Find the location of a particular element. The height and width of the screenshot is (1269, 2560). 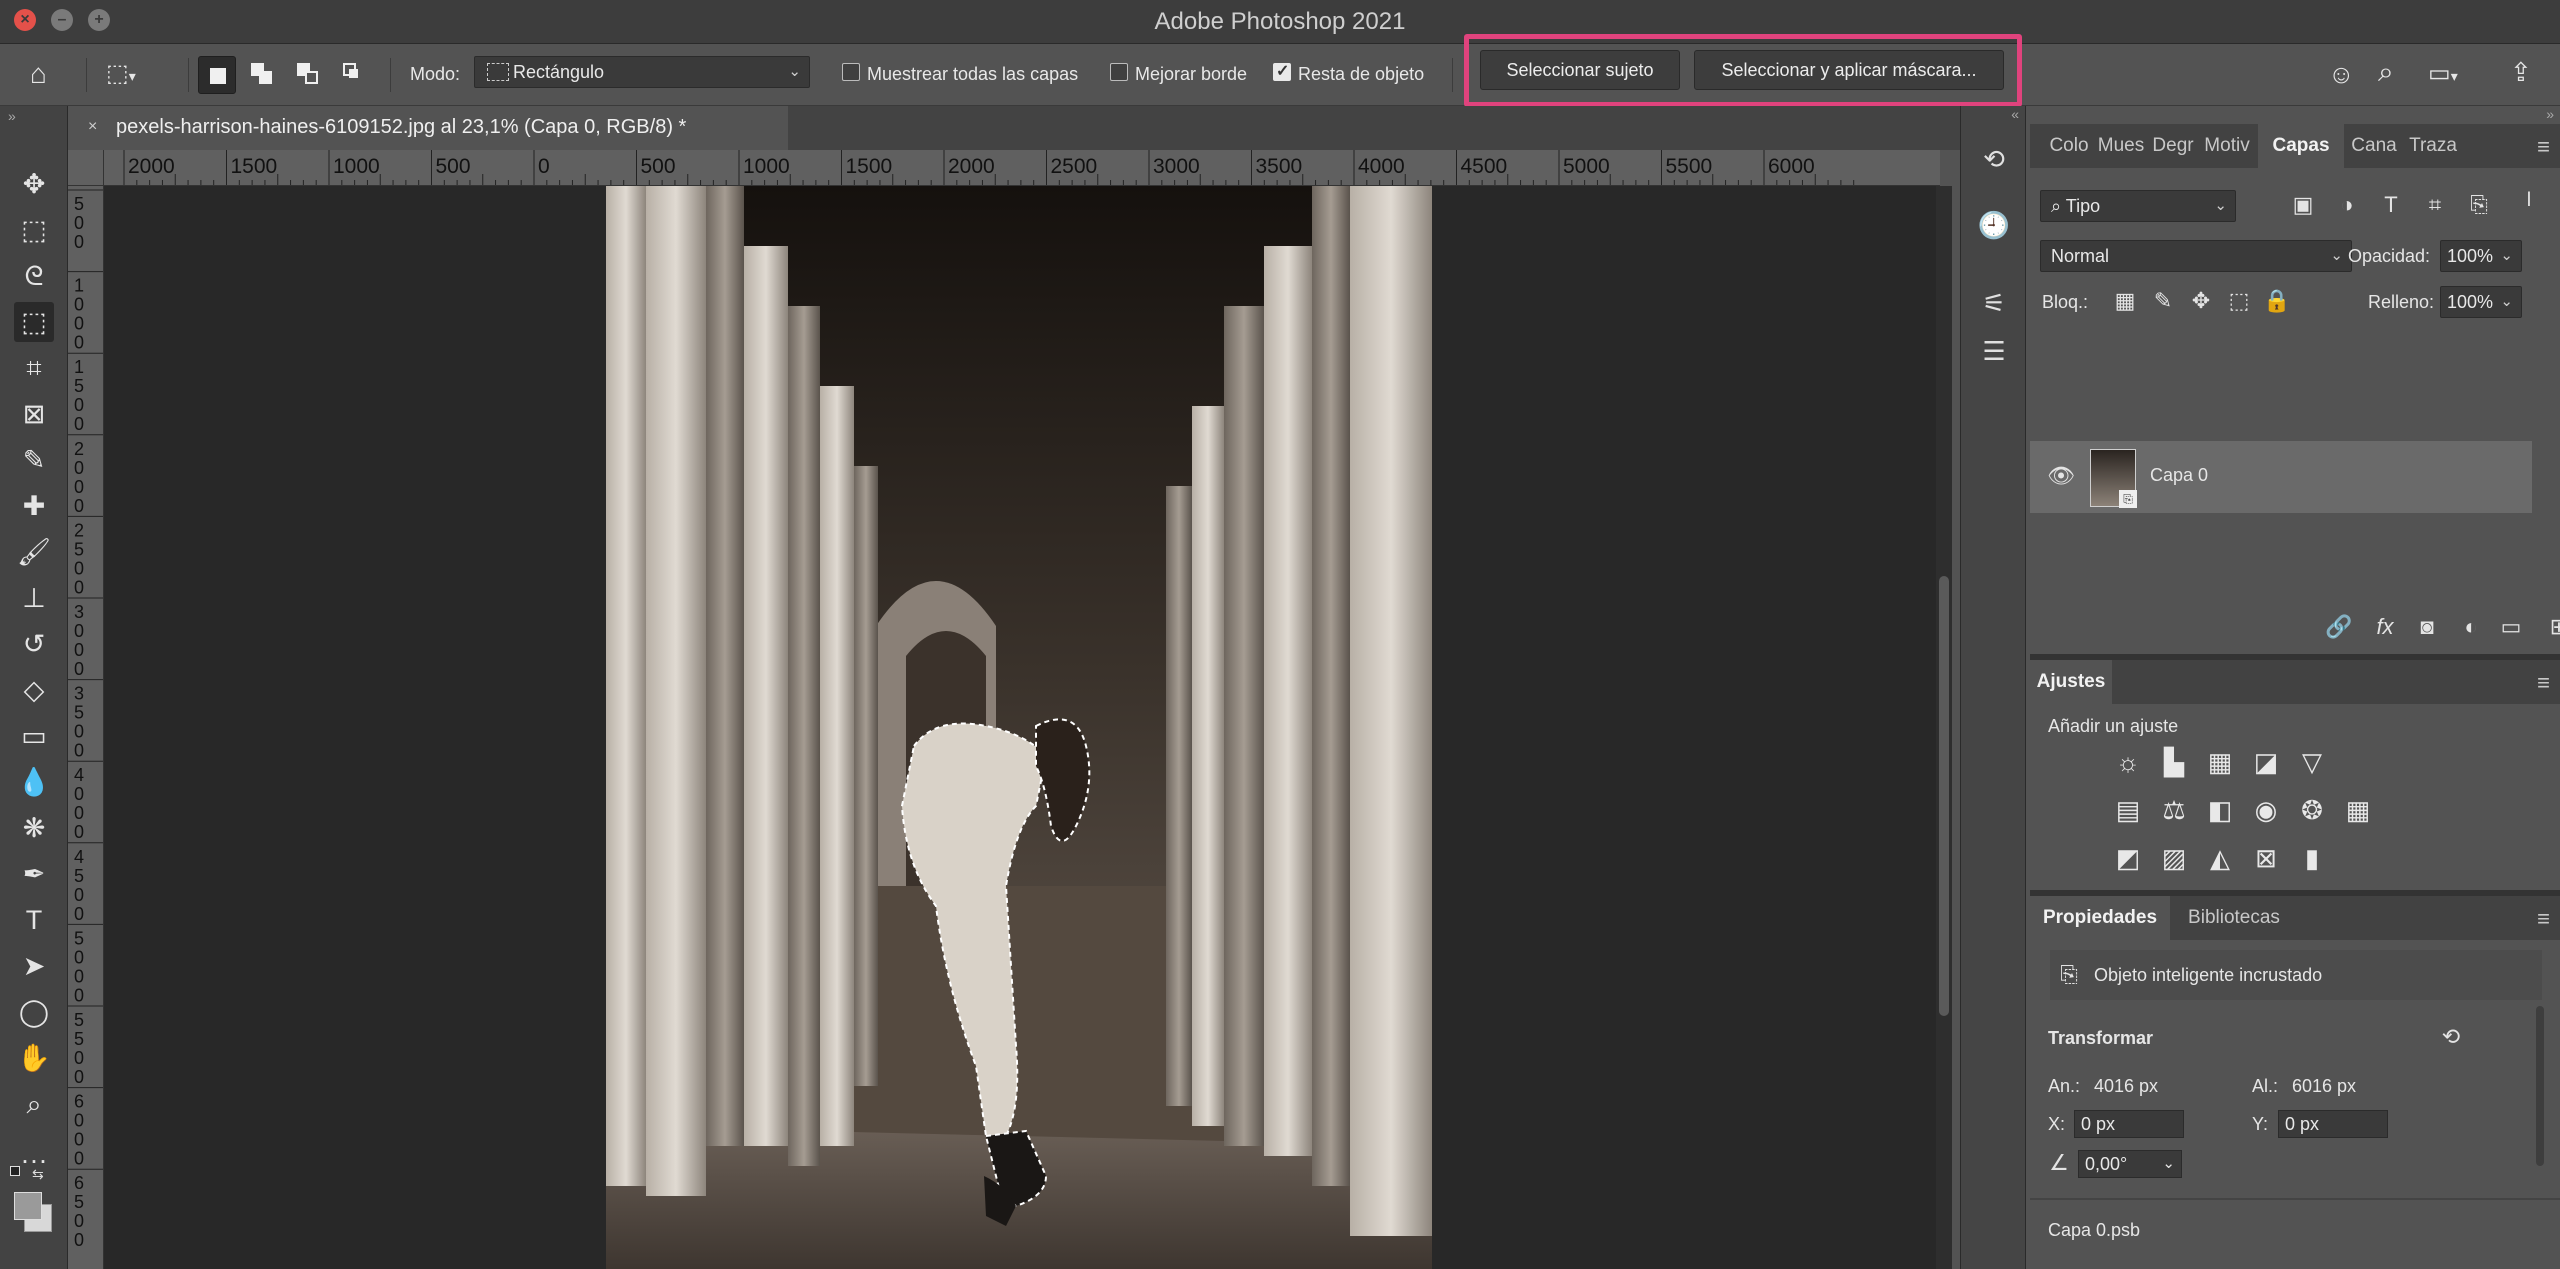

reset-transform-icon: ⟲ is located at coordinates (2451, 1037).